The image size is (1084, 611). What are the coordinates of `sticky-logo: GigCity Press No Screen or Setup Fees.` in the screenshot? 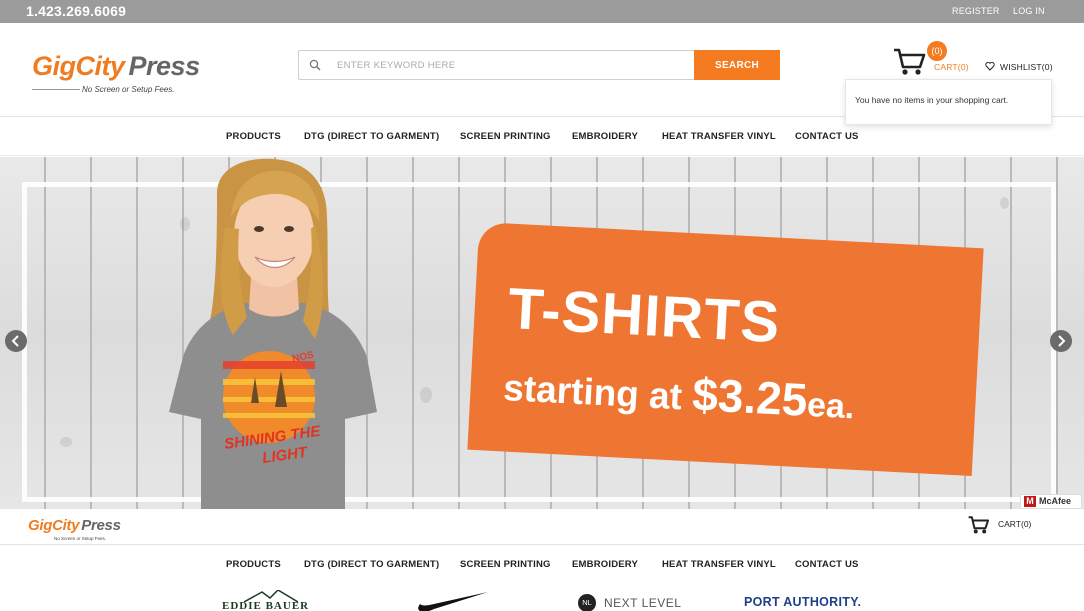 It's located at (88, 530).